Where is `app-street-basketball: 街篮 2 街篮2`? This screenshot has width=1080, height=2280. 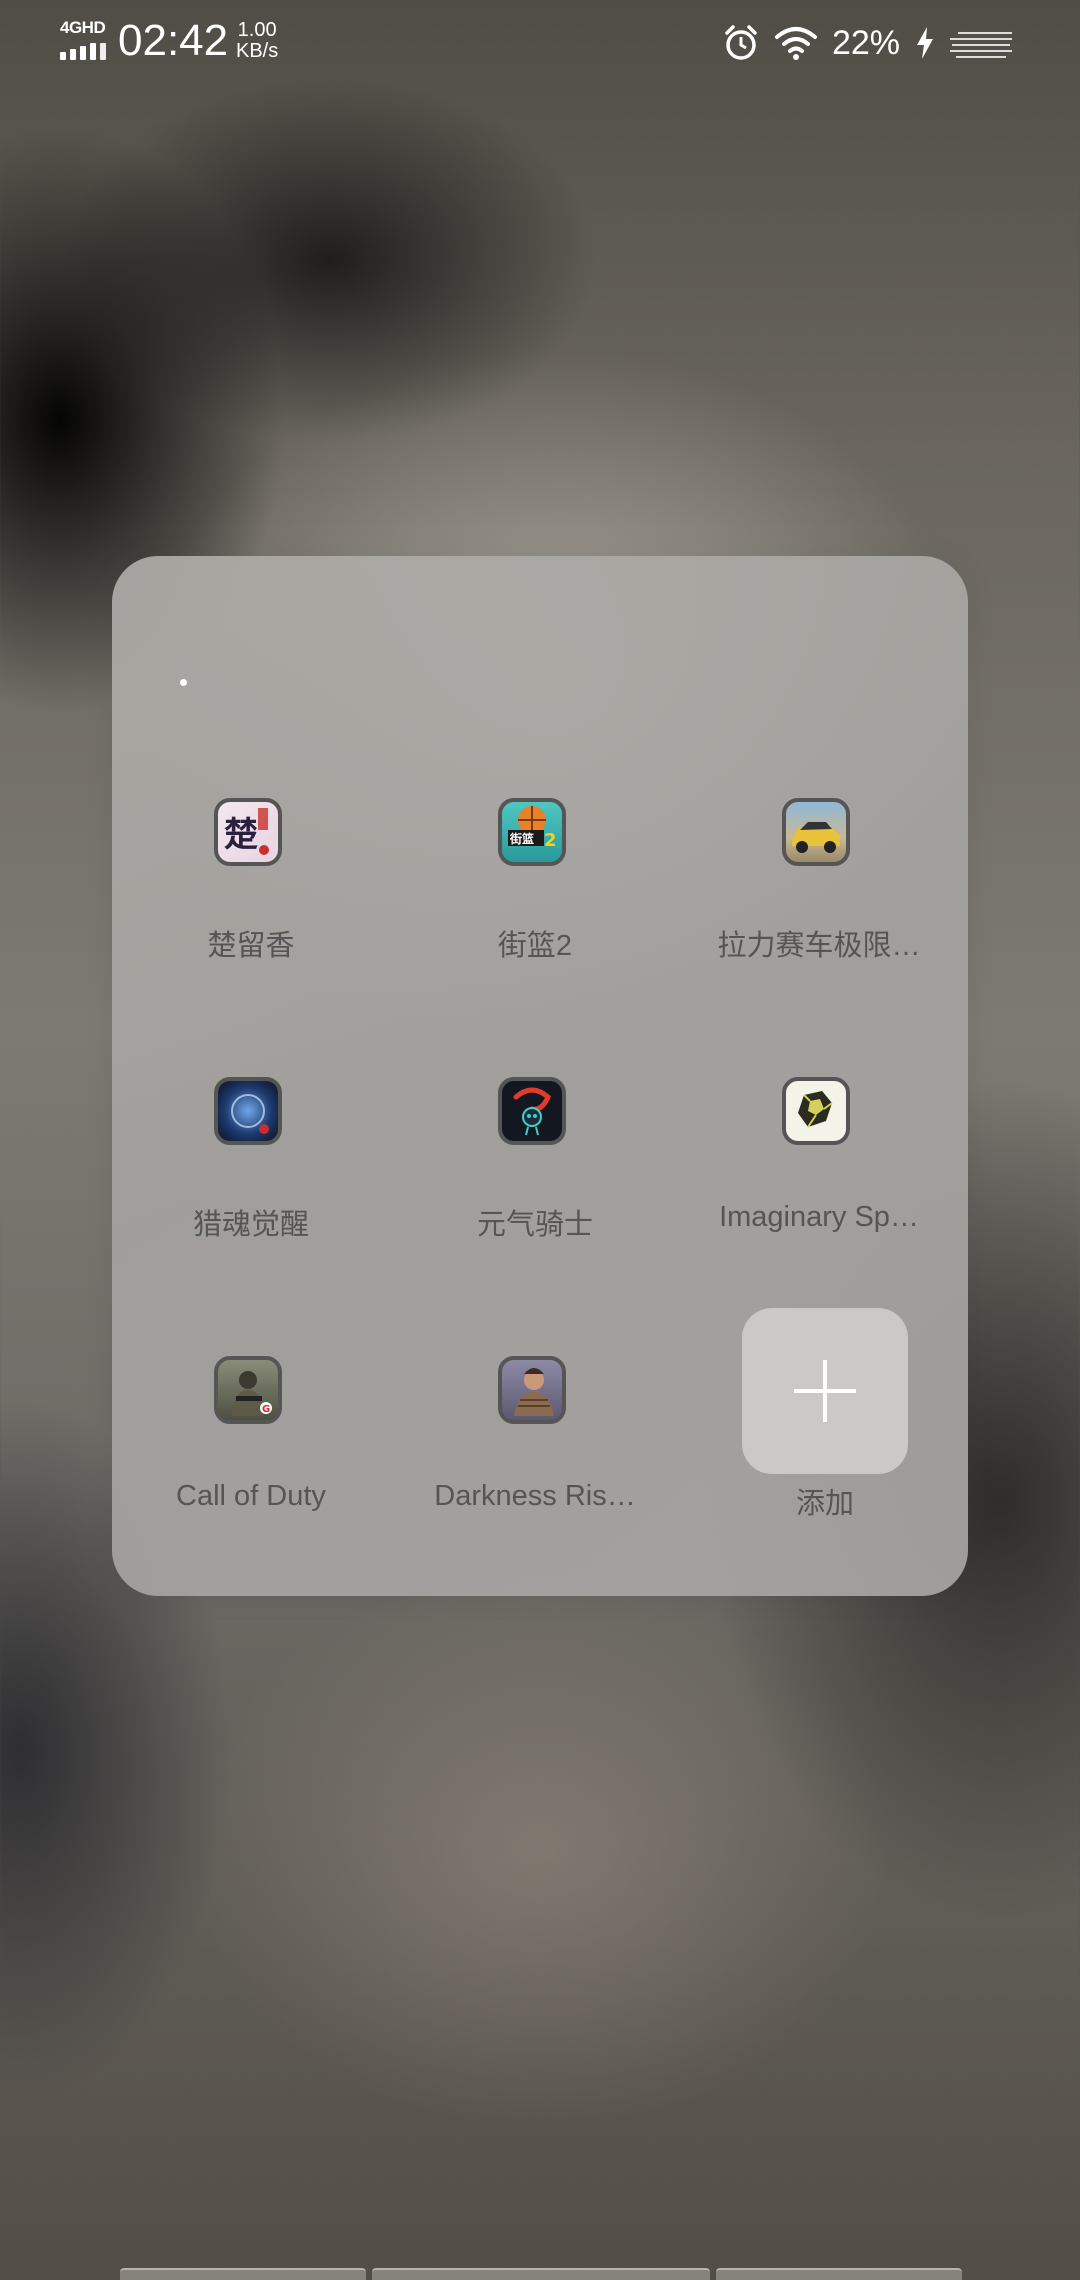
app-street-basketball: 街篮 2 街篮2 is located at coordinates (522, 898).